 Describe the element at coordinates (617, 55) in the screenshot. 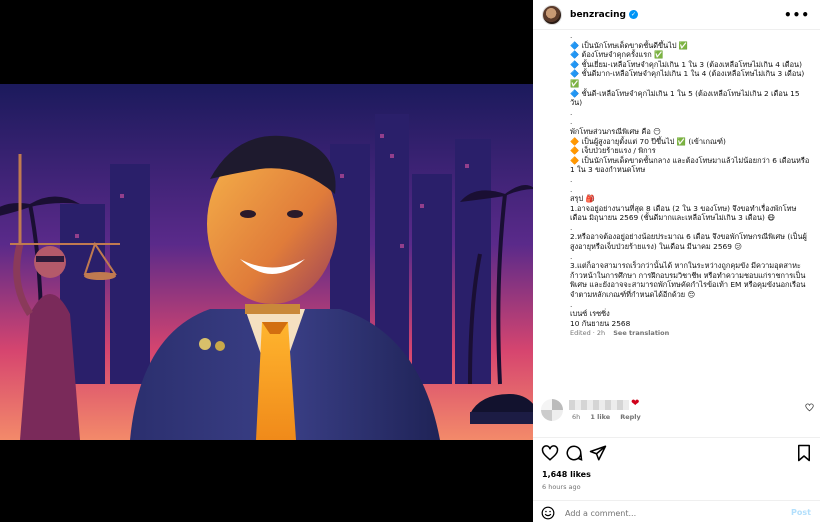

I see `caption-line: 🔷 ต้องโทษจำคุกครั้งแรก ✅` at that location.